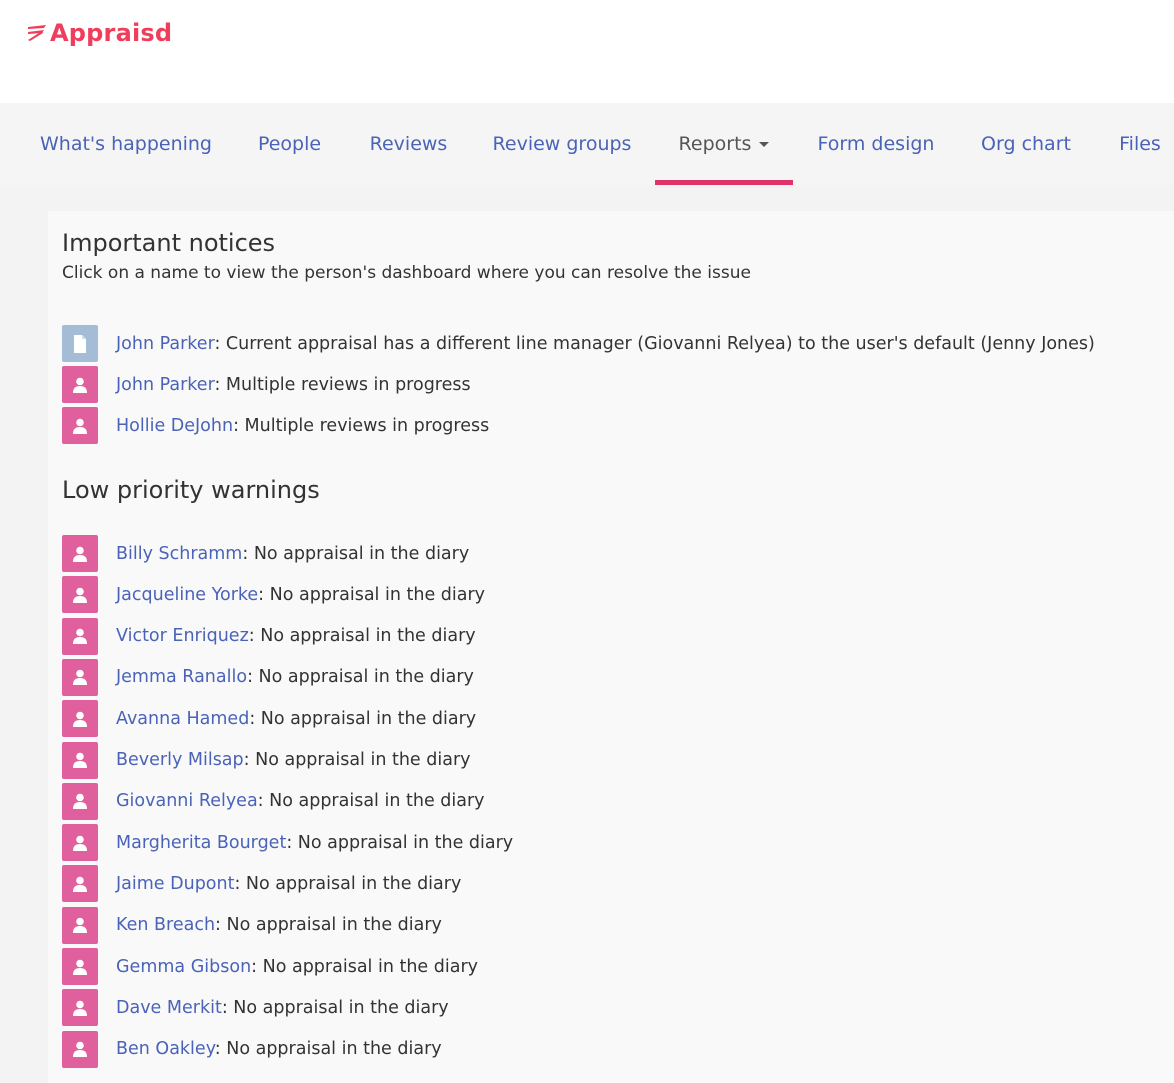 This screenshot has height=1083, width=1174. I want to click on person-link: Beverly Milsap, so click(180, 760).